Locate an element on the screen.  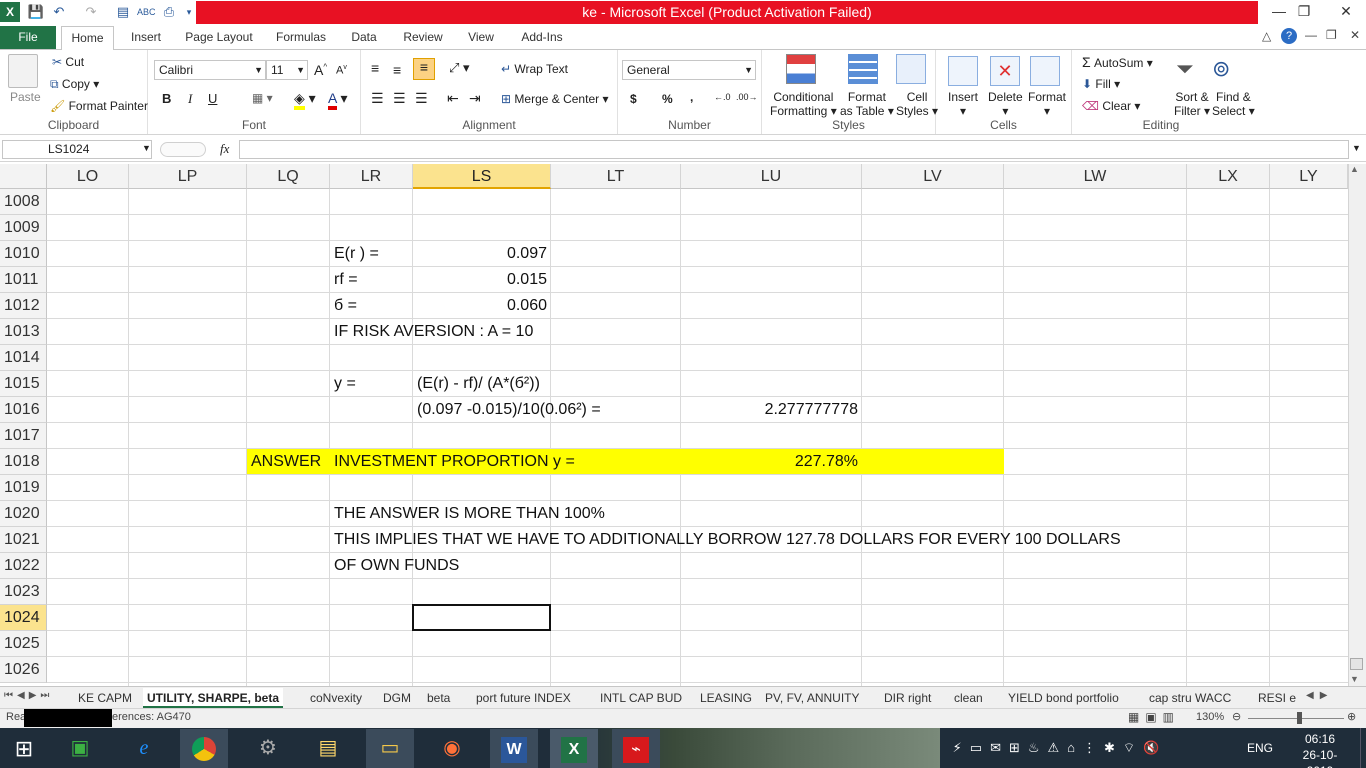
column-header-lu: LU is located at coordinates (771, 176).